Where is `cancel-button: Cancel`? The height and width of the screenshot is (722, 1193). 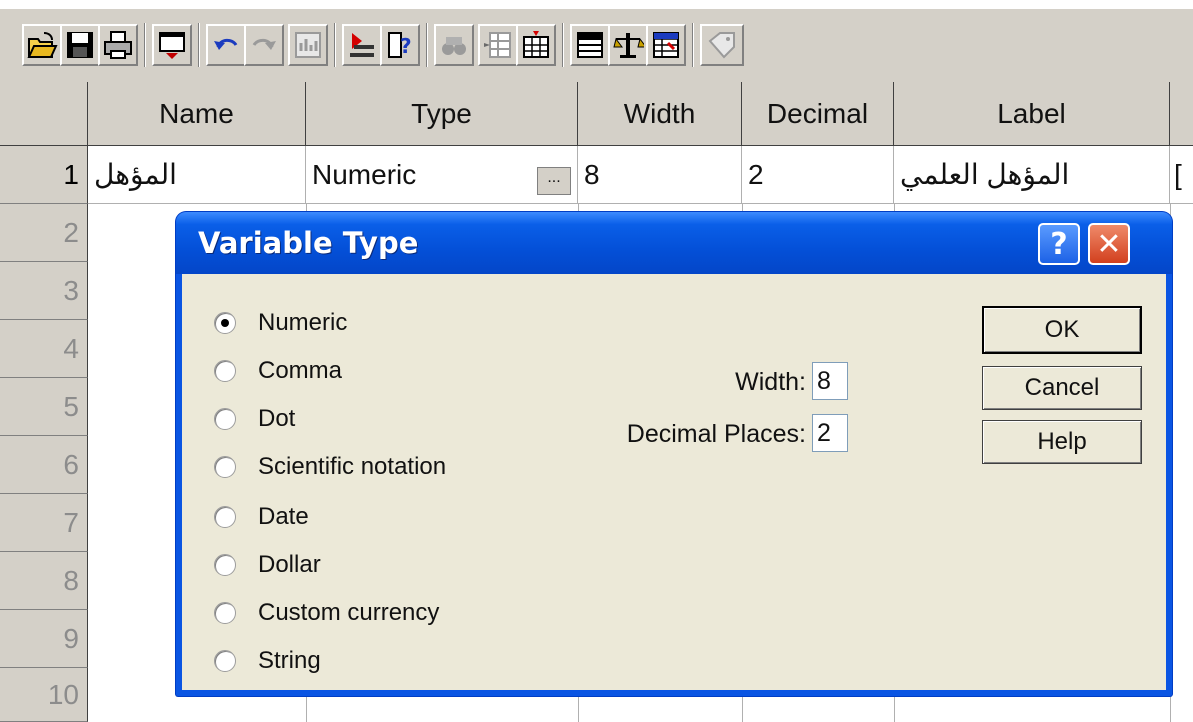 cancel-button: Cancel is located at coordinates (1062, 388).